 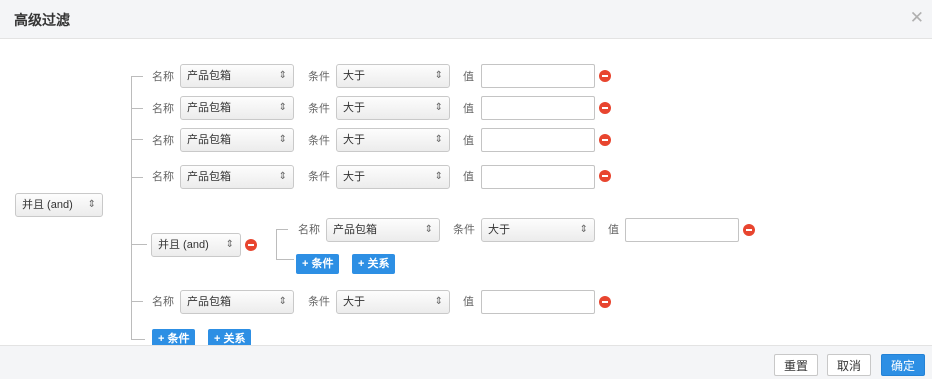 I want to click on close-icon: ✕, so click(x=917, y=17).